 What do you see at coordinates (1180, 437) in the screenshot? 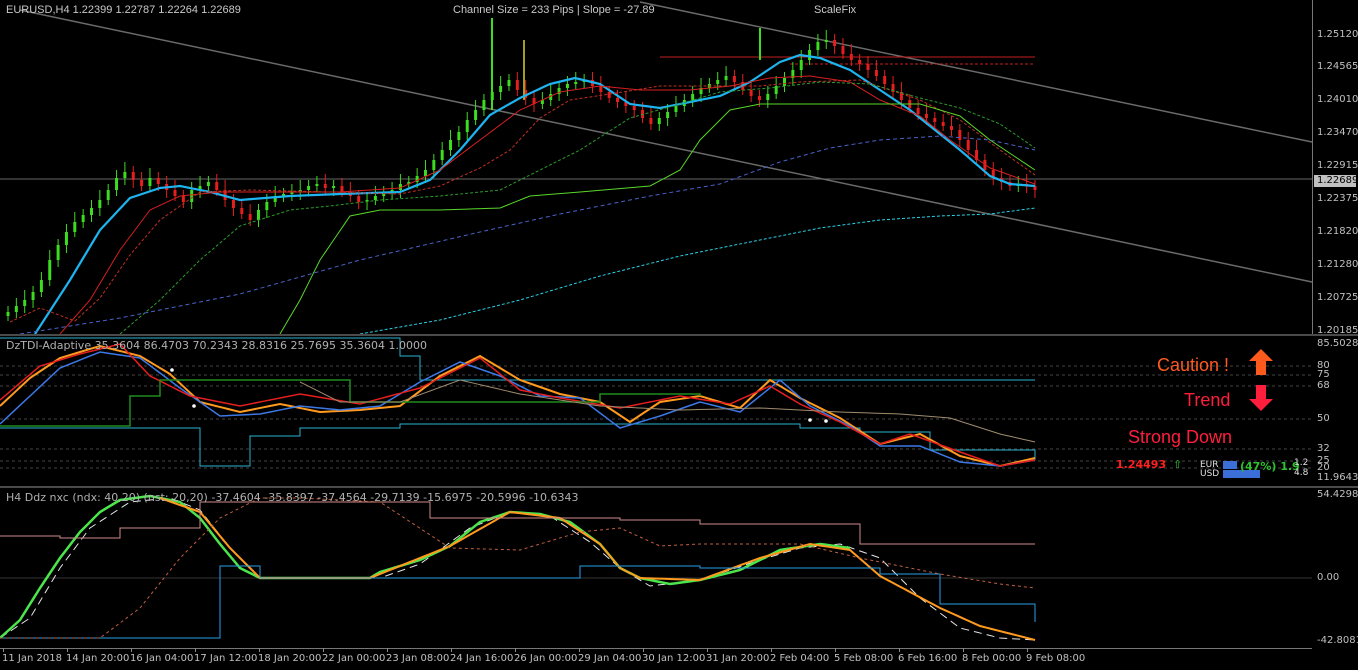
I see `strong-down-label: Strong Down` at bounding box center [1180, 437].